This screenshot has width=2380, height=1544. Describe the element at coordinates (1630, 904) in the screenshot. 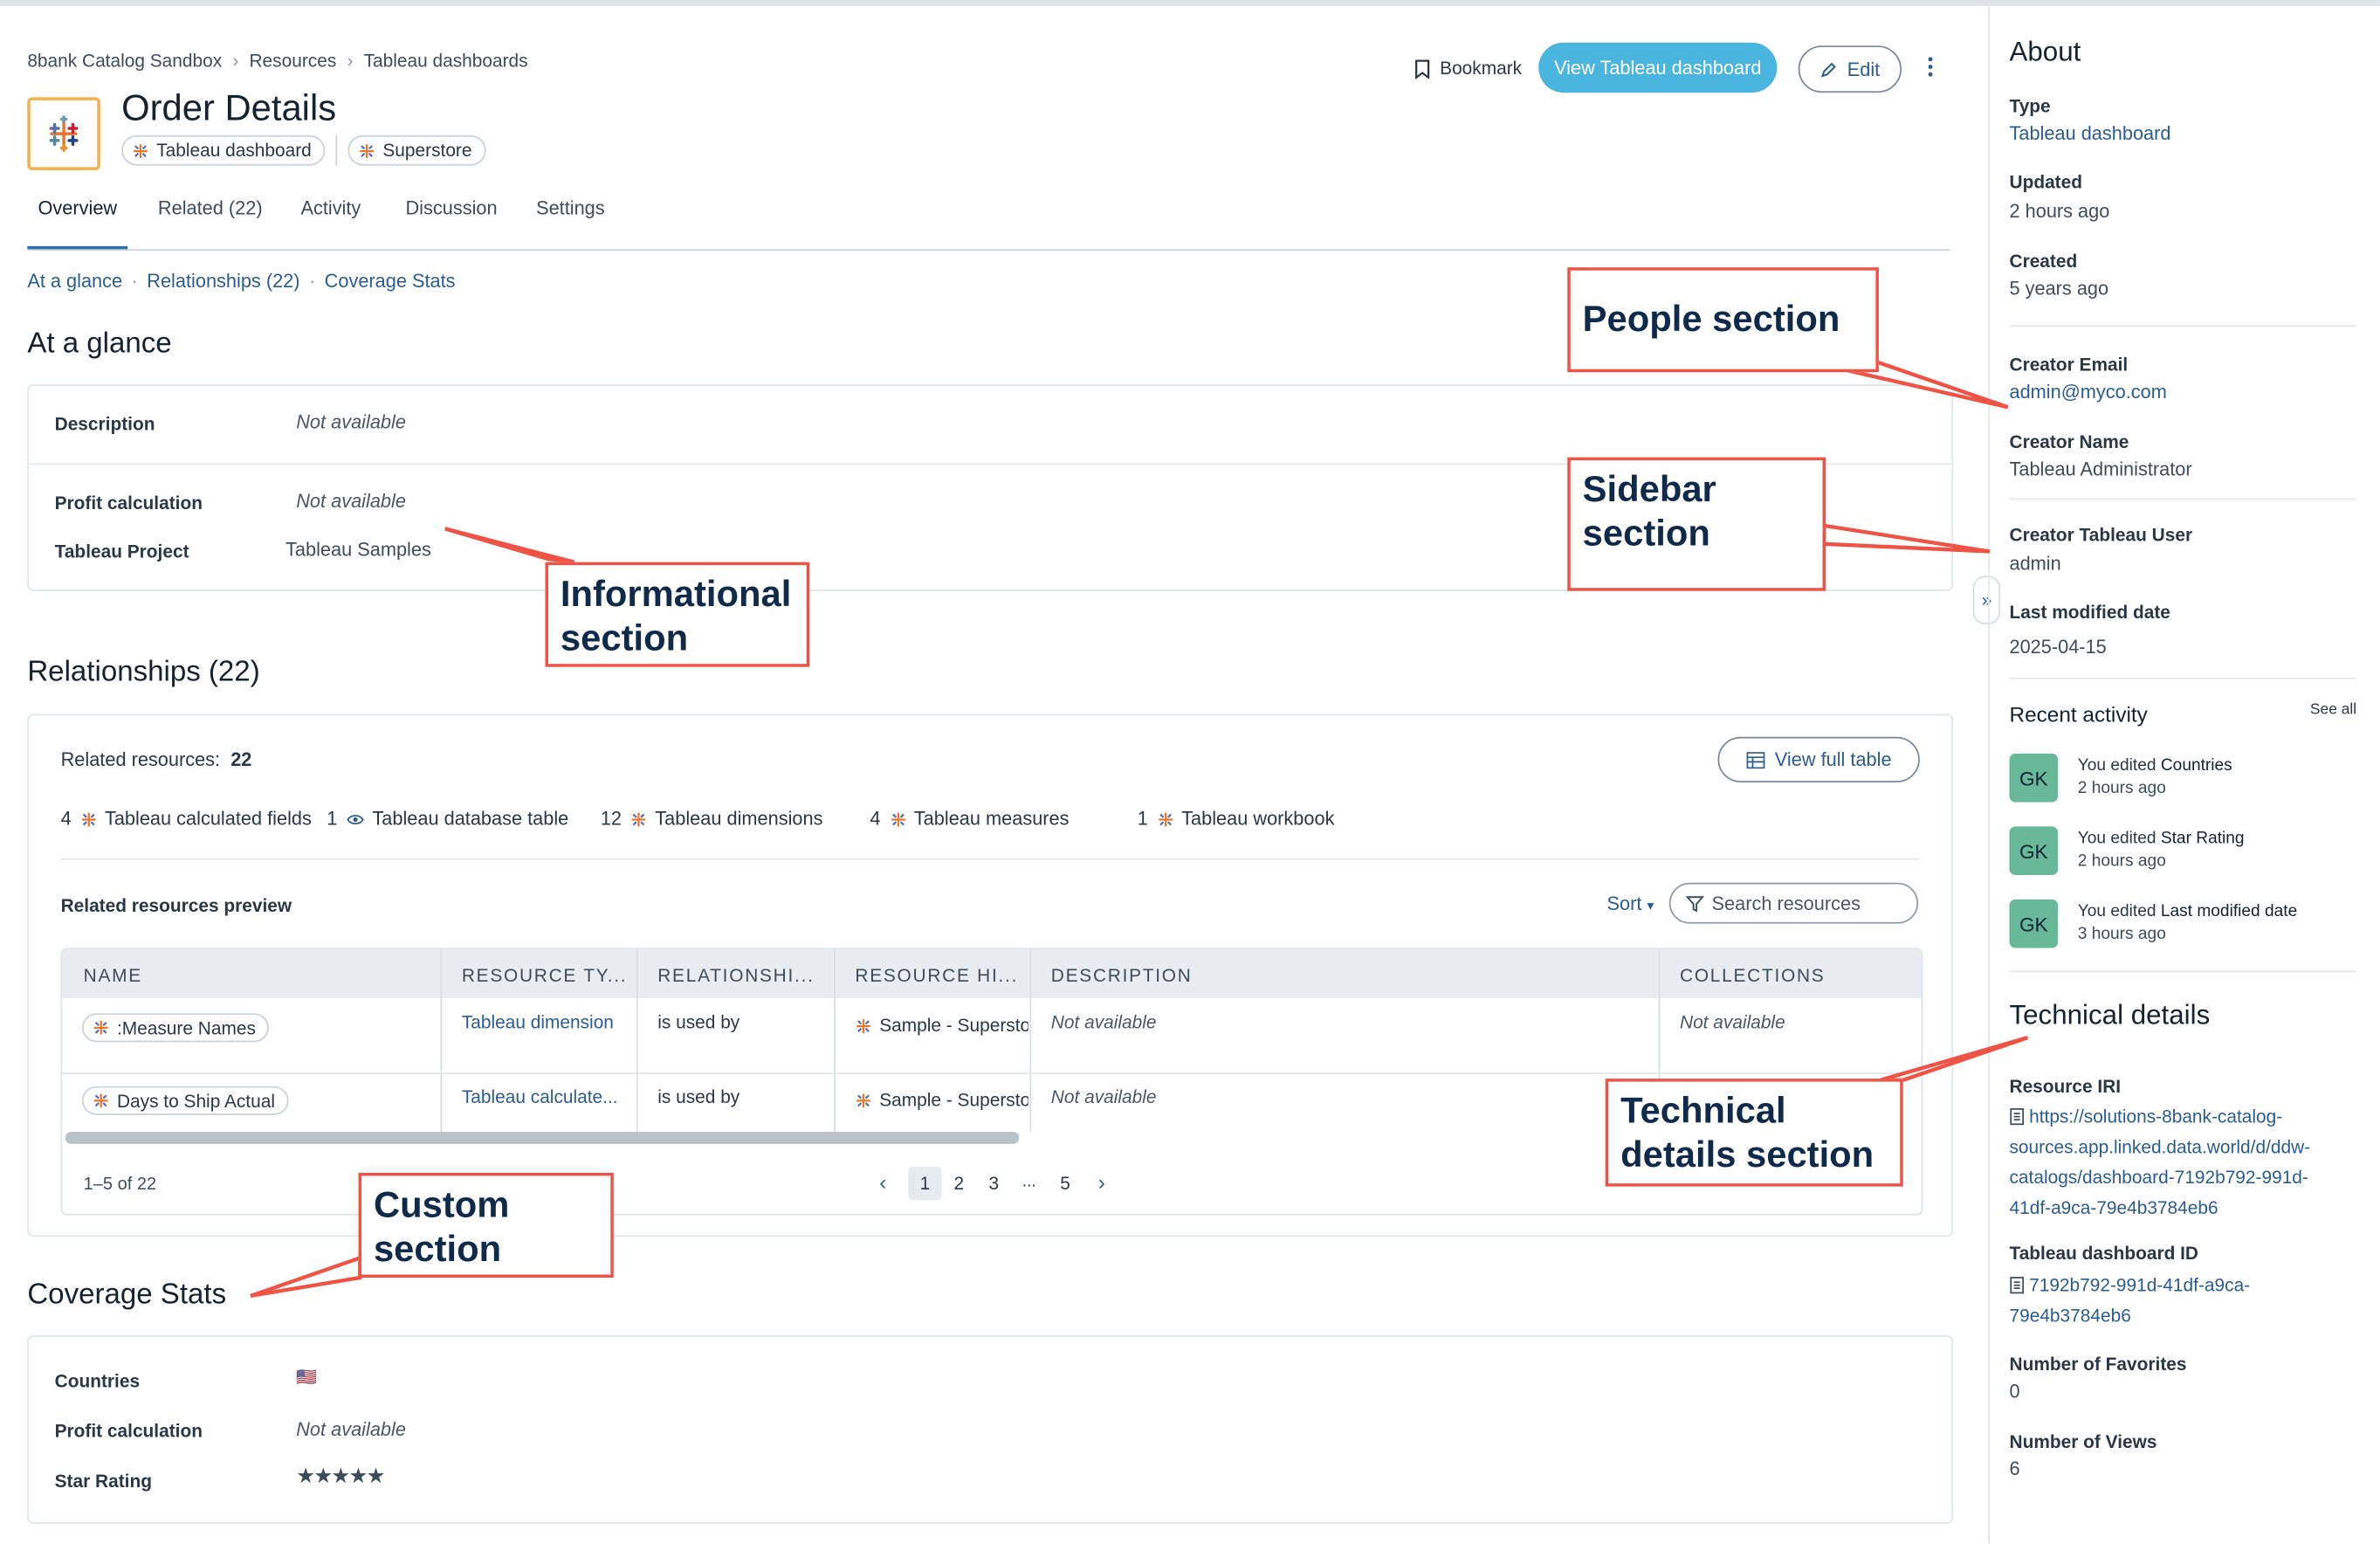

I see `sort-button: Sort ▾` at that location.